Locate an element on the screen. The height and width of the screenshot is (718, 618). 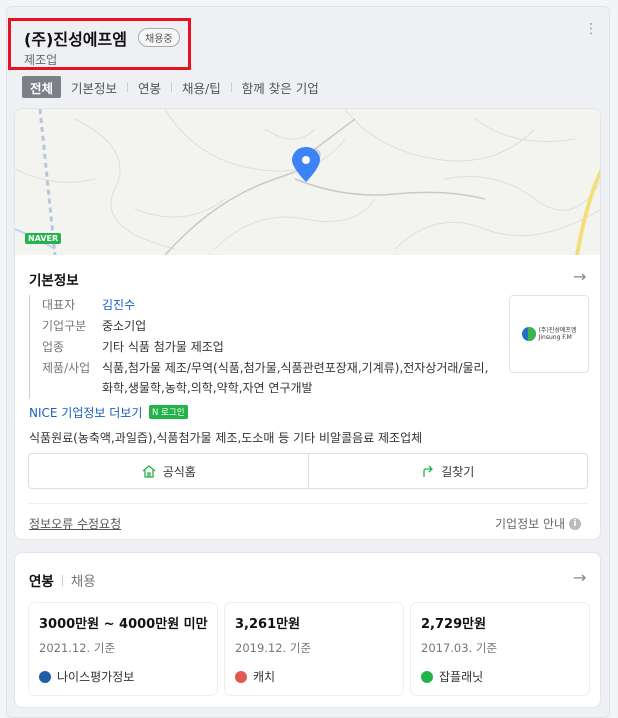
tab-hiring-tips: 채용/팁 is located at coordinates (201, 87).